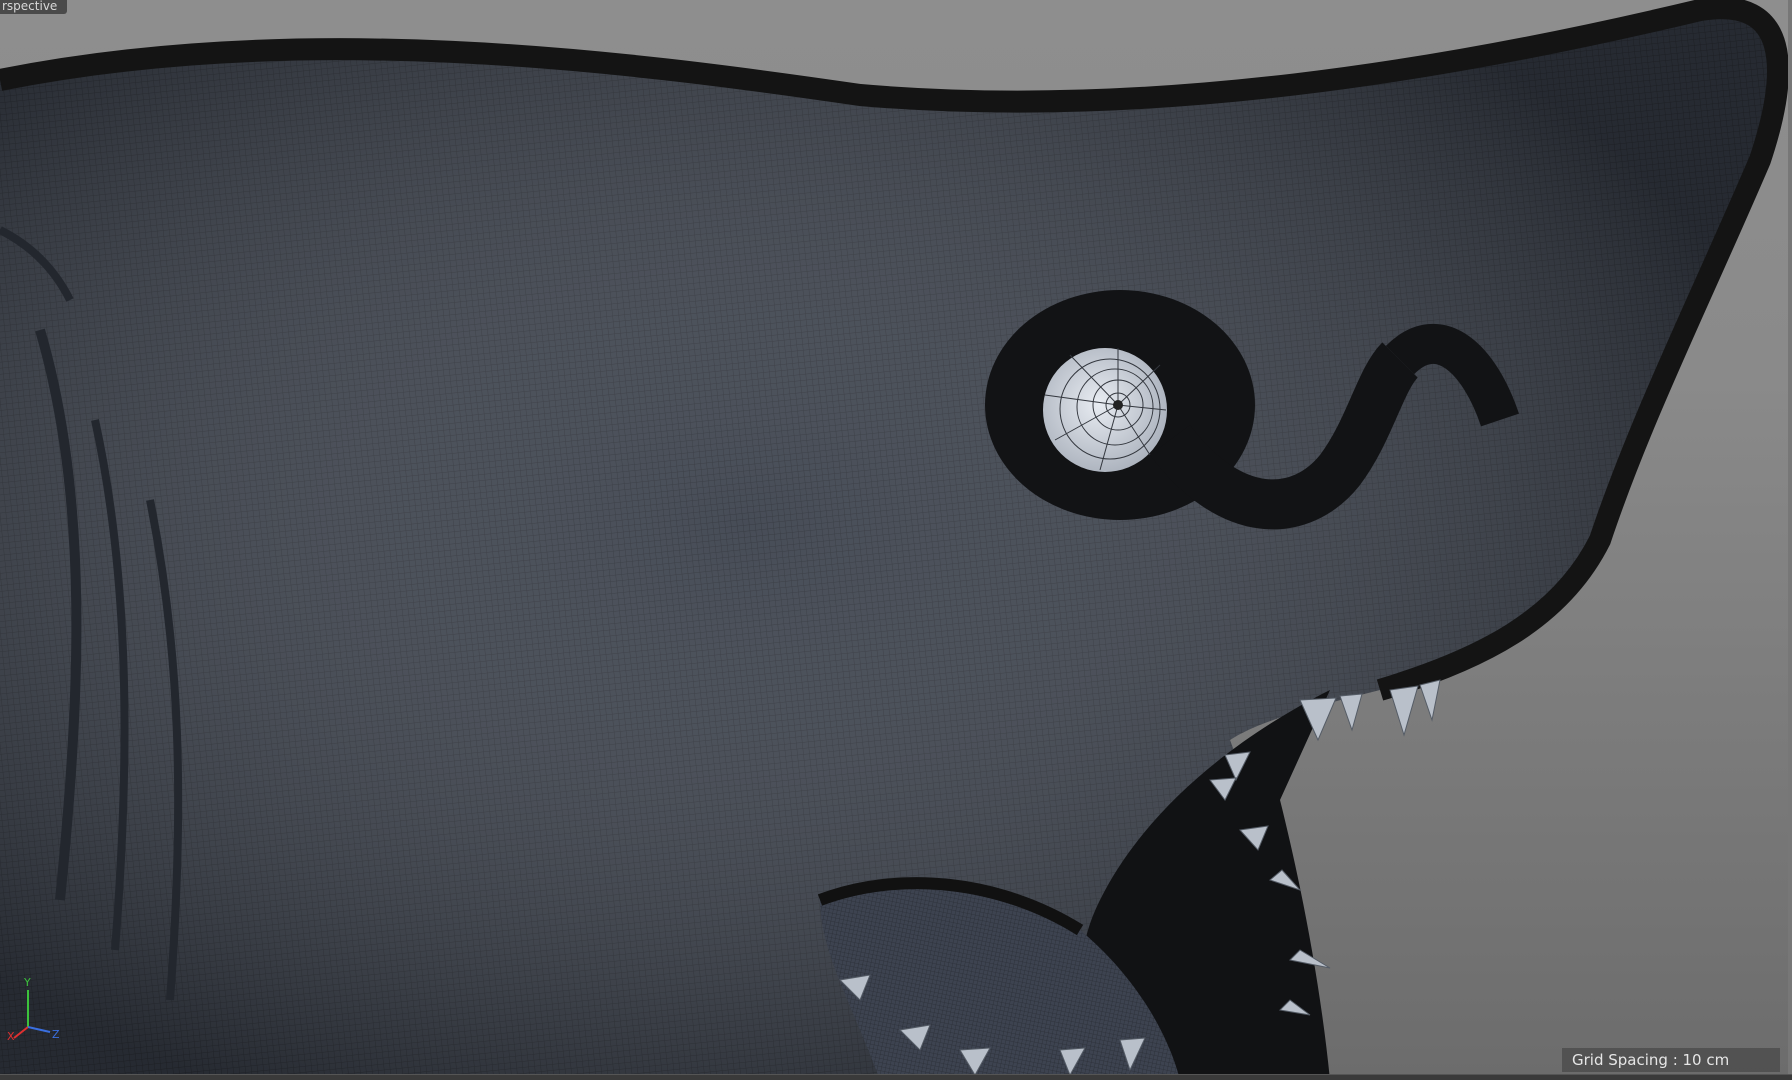  What do you see at coordinates (1671, 1060) in the screenshot?
I see `grid-spacing-readout: Grid Spacing : 10 cm` at bounding box center [1671, 1060].